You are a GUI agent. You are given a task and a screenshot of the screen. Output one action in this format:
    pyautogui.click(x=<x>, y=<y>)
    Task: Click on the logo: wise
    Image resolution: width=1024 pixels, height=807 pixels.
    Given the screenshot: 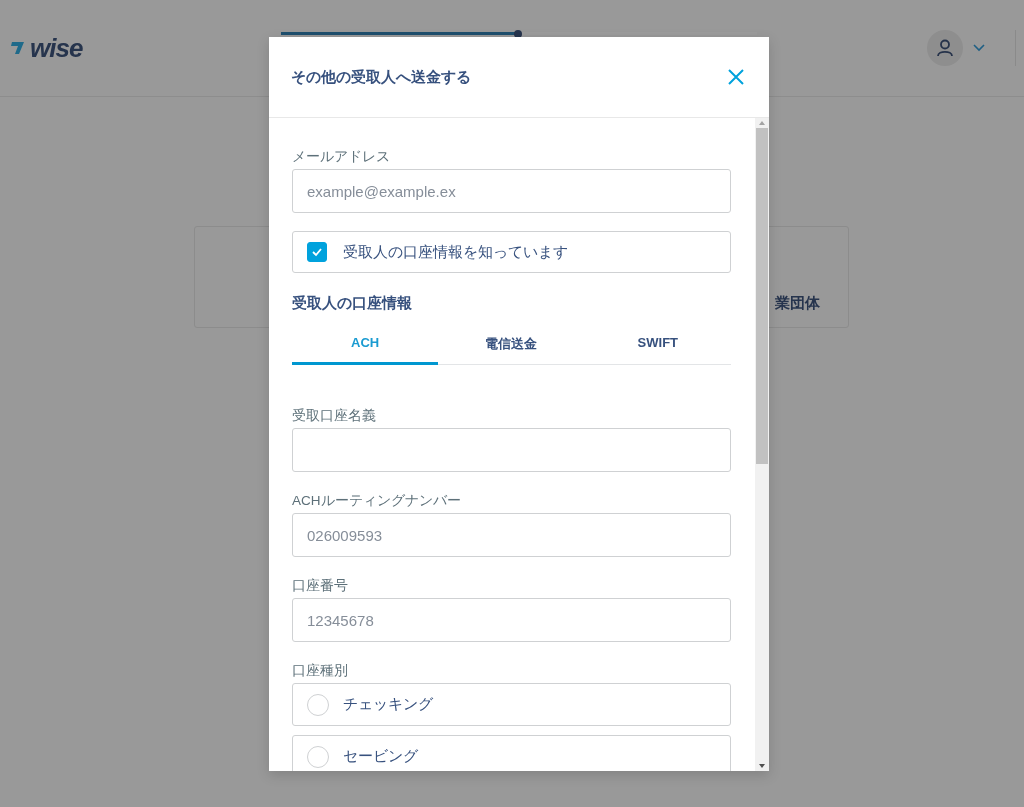 What is the action you would take?
    pyautogui.click(x=56, y=48)
    